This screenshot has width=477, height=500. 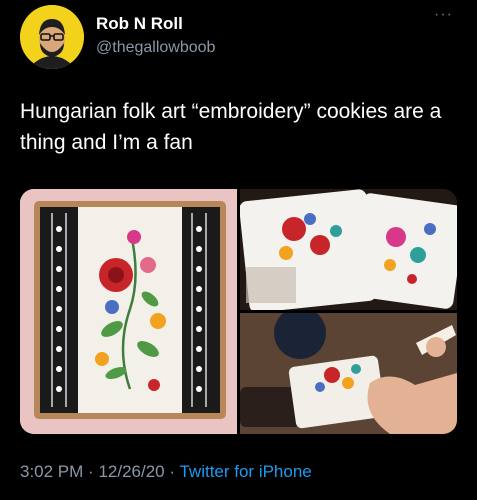 What do you see at coordinates (52, 471) in the screenshot?
I see `tweet-time: 3:02 PM` at bounding box center [52, 471].